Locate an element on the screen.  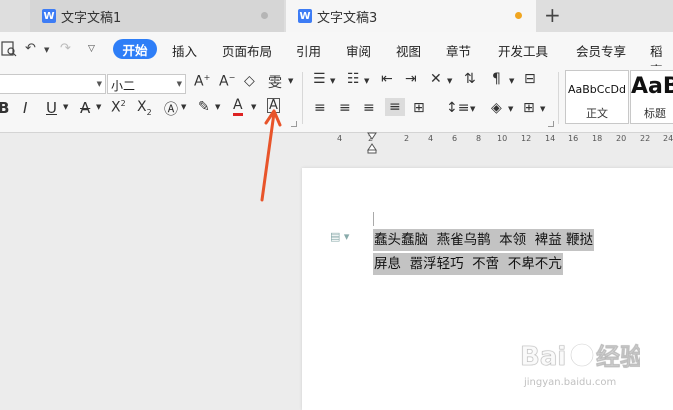
style-heading: AaB 标题 is located at coordinates (651, 97).